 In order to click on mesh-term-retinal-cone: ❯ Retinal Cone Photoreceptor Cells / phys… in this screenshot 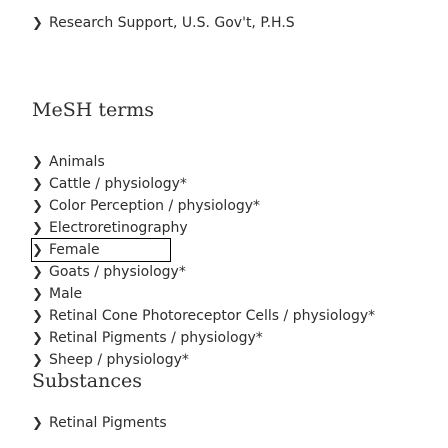, I will do `click(203, 316)`.